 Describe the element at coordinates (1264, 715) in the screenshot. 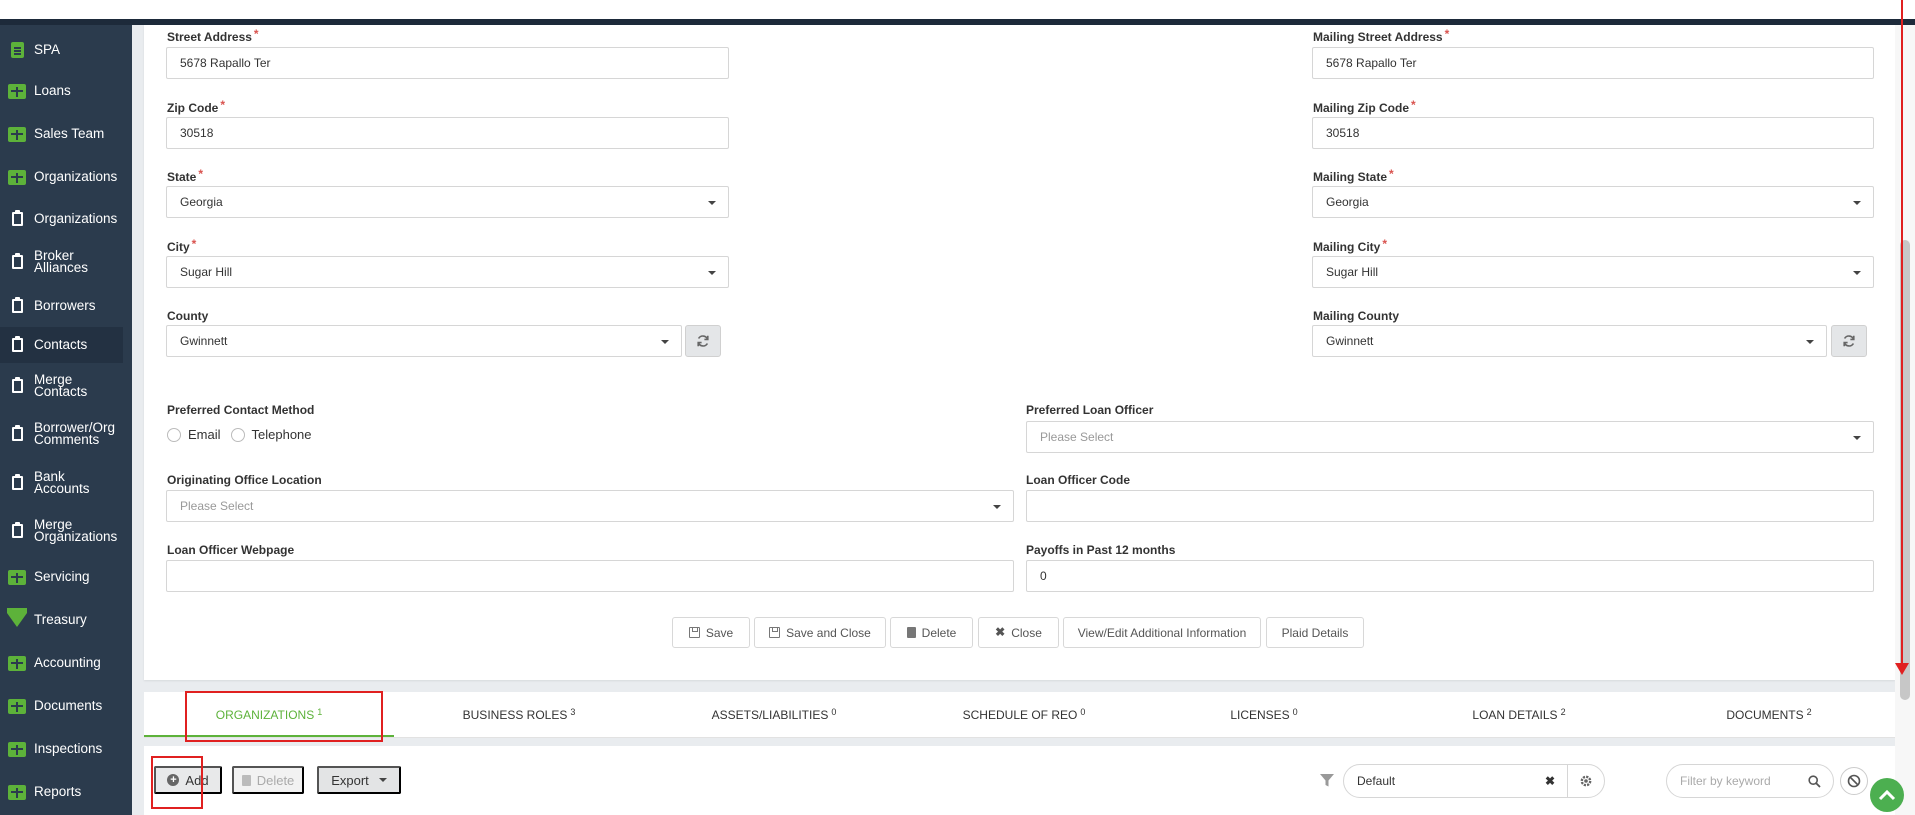

I see `tab-licenses: LICENSES 0` at that location.